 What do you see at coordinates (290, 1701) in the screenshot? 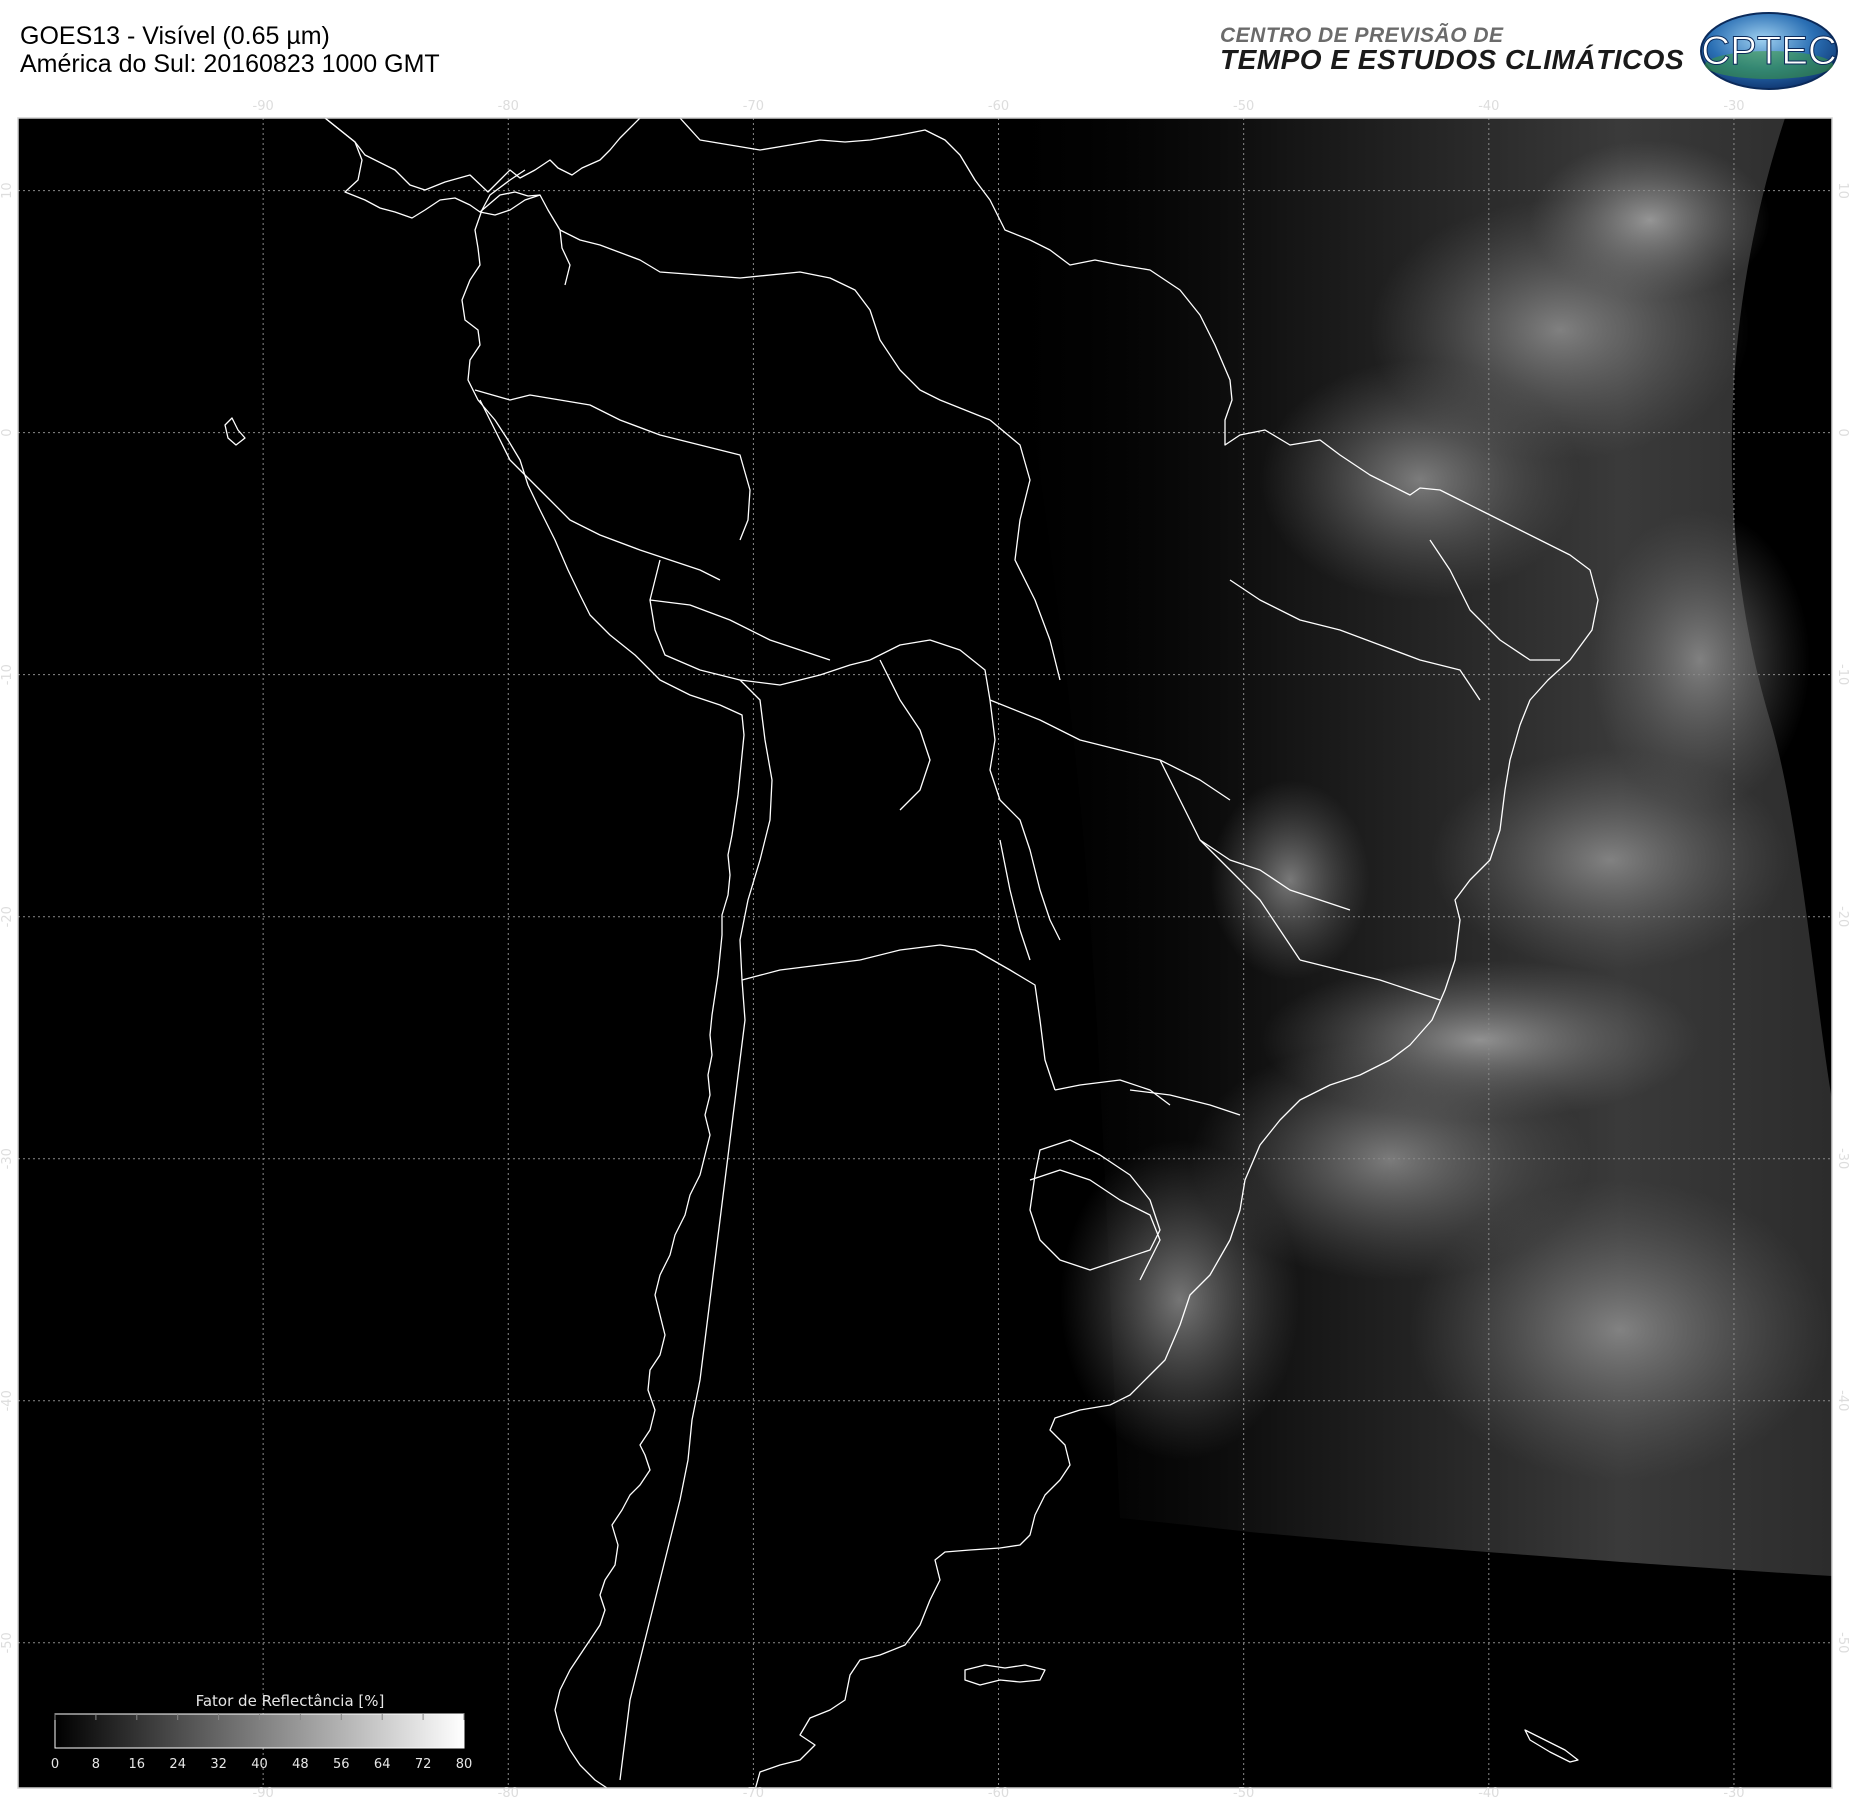
I see `colorbar-title: Fator de Reflectância [%]` at bounding box center [290, 1701].